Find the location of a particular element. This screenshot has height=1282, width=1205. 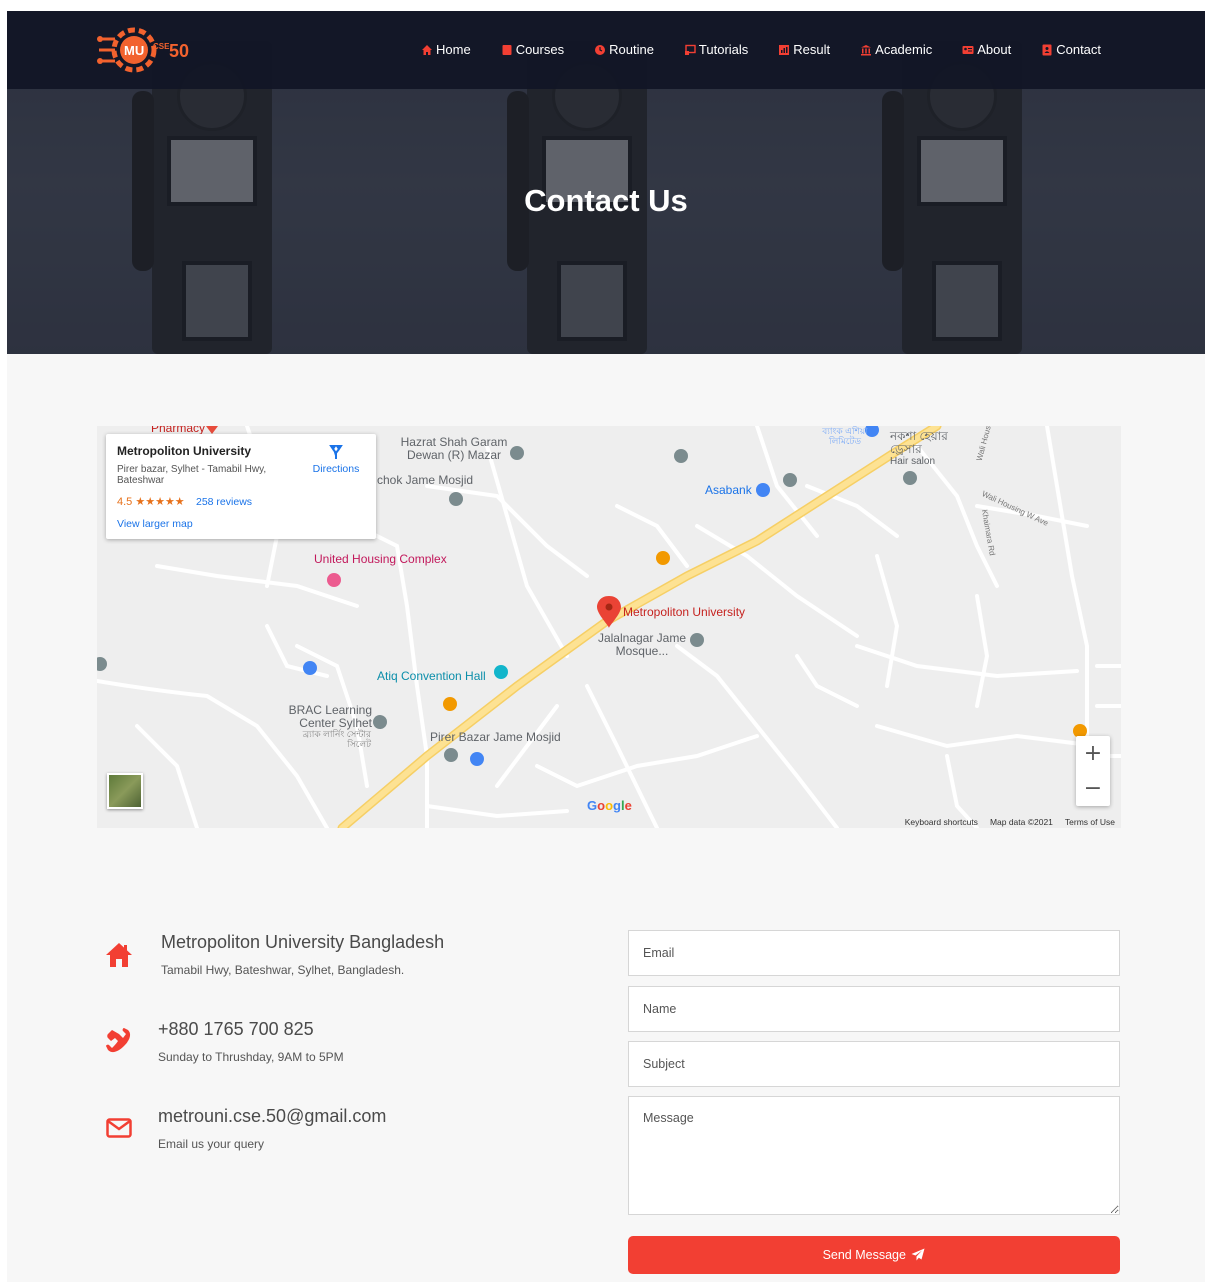

google-logo: Google is located at coordinates (609, 805).